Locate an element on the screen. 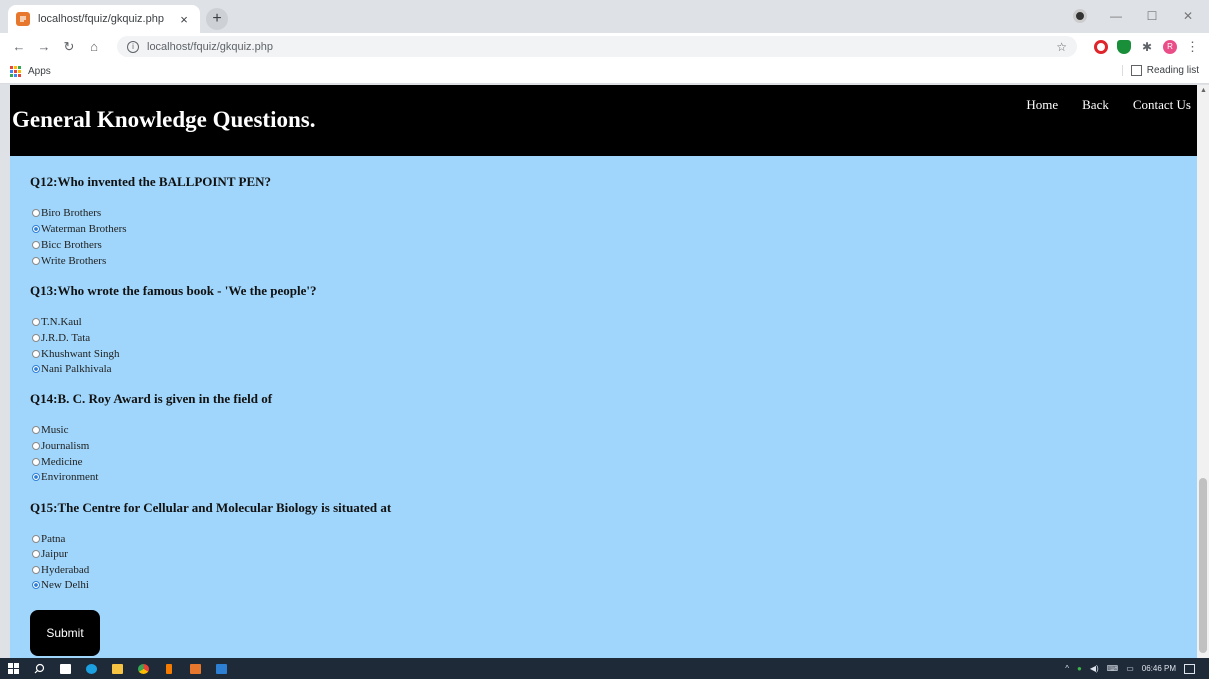  edge-icon is located at coordinates (91, 668).